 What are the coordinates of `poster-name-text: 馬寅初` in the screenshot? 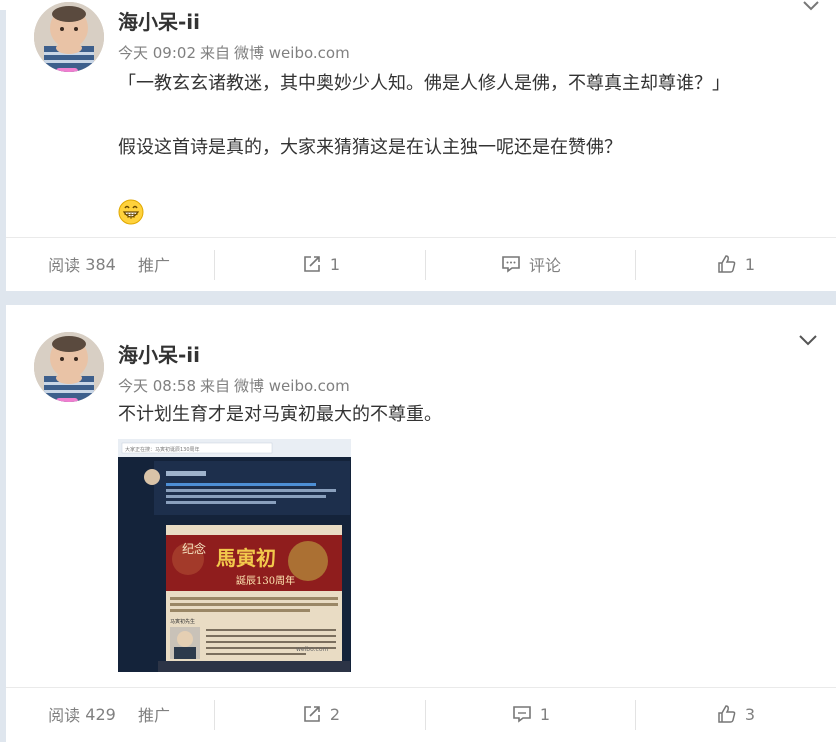 It's located at (246, 558).